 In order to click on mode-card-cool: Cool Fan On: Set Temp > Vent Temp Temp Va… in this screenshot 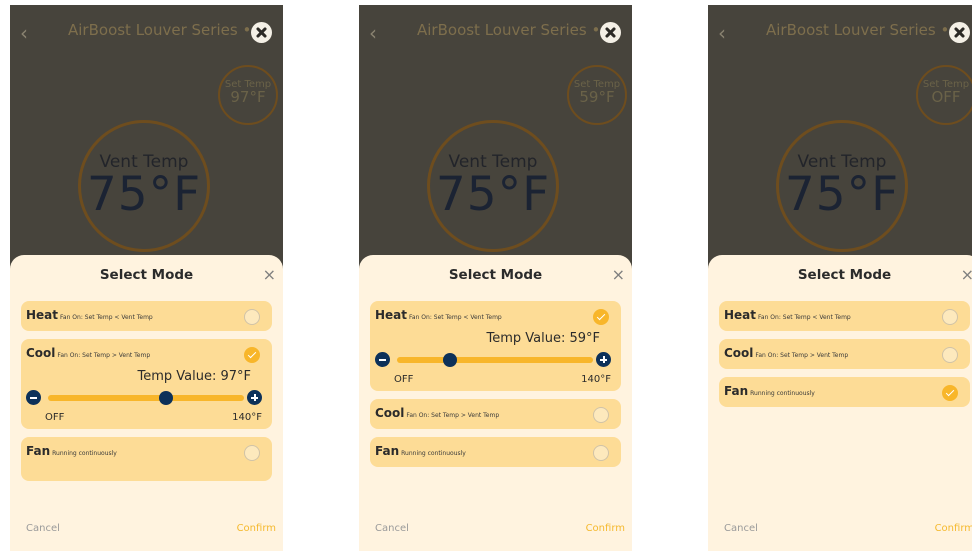, I will do `click(146, 384)`.